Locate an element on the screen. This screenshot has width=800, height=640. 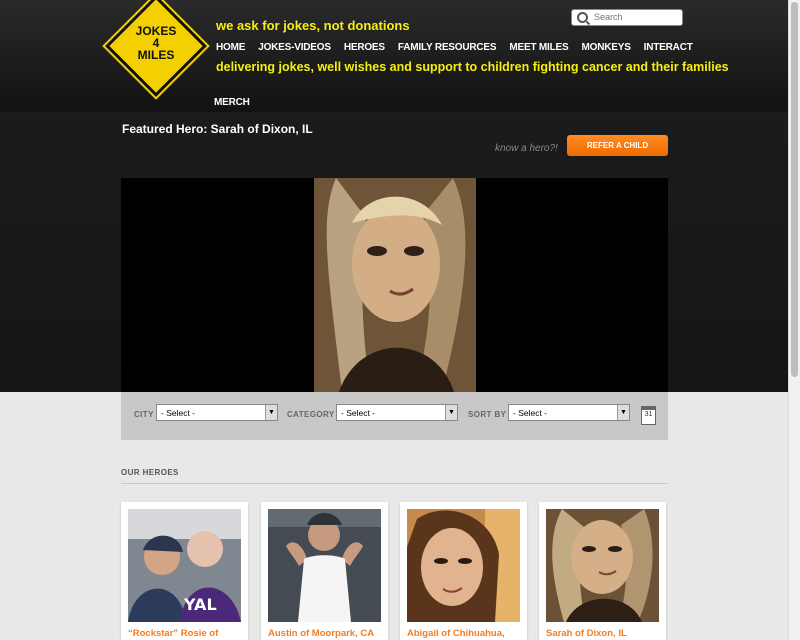
sort-by-select-value: - Select - is located at coordinates (530, 413).